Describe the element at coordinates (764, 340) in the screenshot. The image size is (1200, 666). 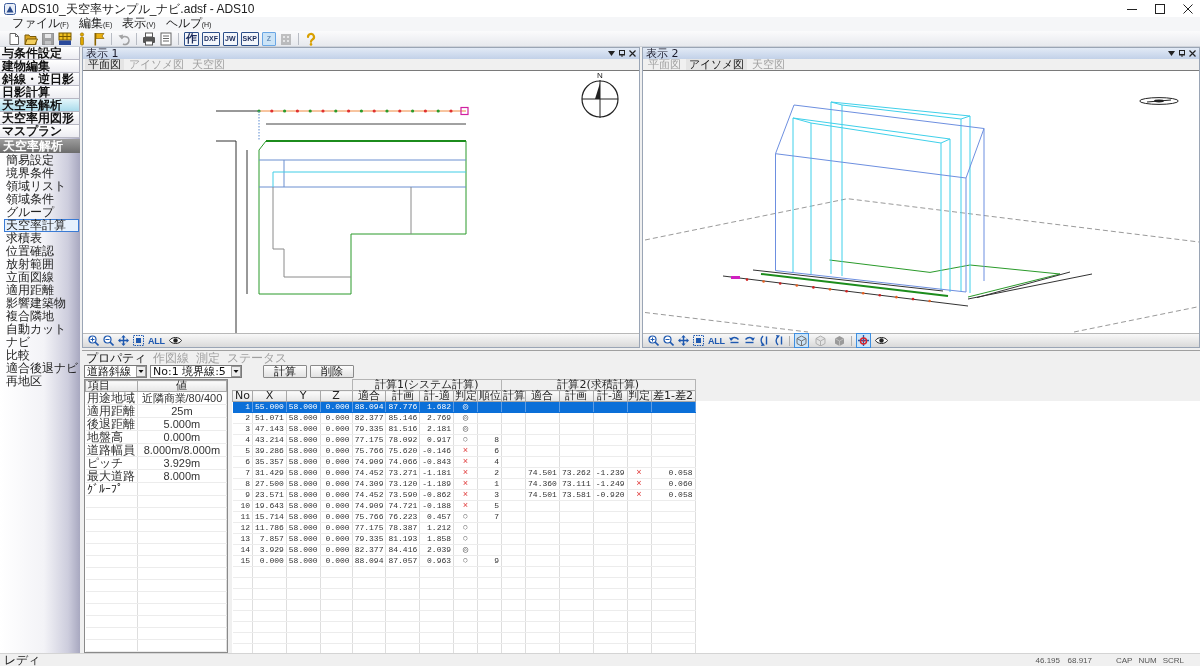
I see `tilt-down-icon` at that location.